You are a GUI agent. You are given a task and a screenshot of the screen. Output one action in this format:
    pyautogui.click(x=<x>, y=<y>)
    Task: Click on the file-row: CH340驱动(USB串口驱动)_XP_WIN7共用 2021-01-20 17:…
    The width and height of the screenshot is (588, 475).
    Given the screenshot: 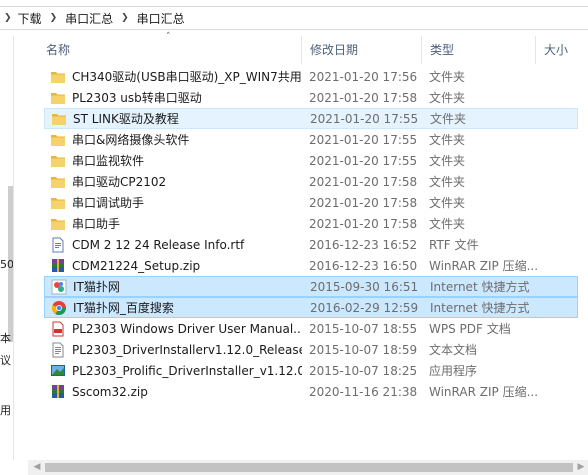 What is the action you would take?
    pyautogui.click(x=311, y=76)
    